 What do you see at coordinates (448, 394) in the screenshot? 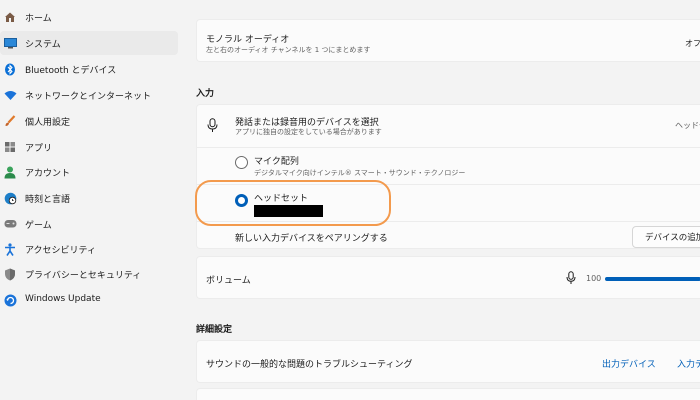
I see `next-settings-card` at bounding box center [448, 394].